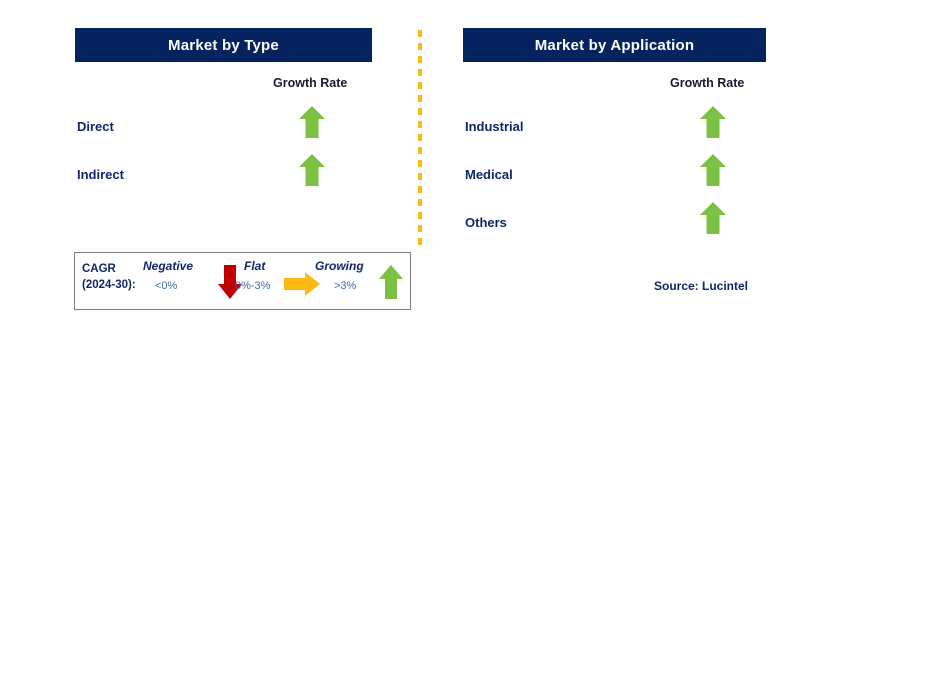 This screenshot has height=683, width=945. What do you see at coordinates (486, 222) in the screenshot?
I see `row-label-others: Others` at bounding box center [486, 222].